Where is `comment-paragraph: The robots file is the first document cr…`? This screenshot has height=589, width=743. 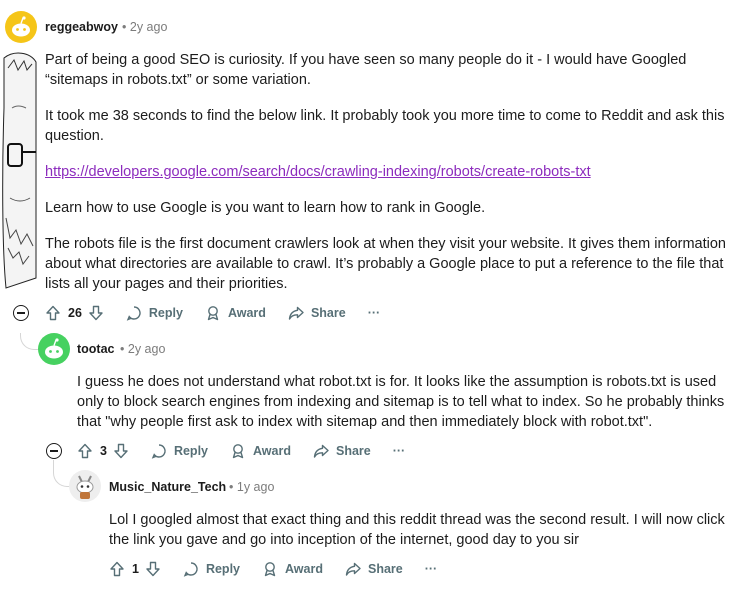
comment-paragraph: The robots file is the first document cr… is located at coordinates (385, 264).